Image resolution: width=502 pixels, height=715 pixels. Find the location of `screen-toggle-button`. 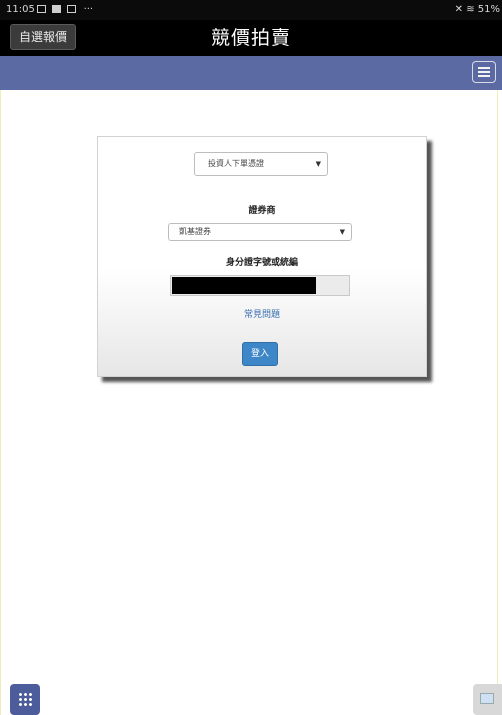

screen-toggle-button is located at coordinates (487, 699).